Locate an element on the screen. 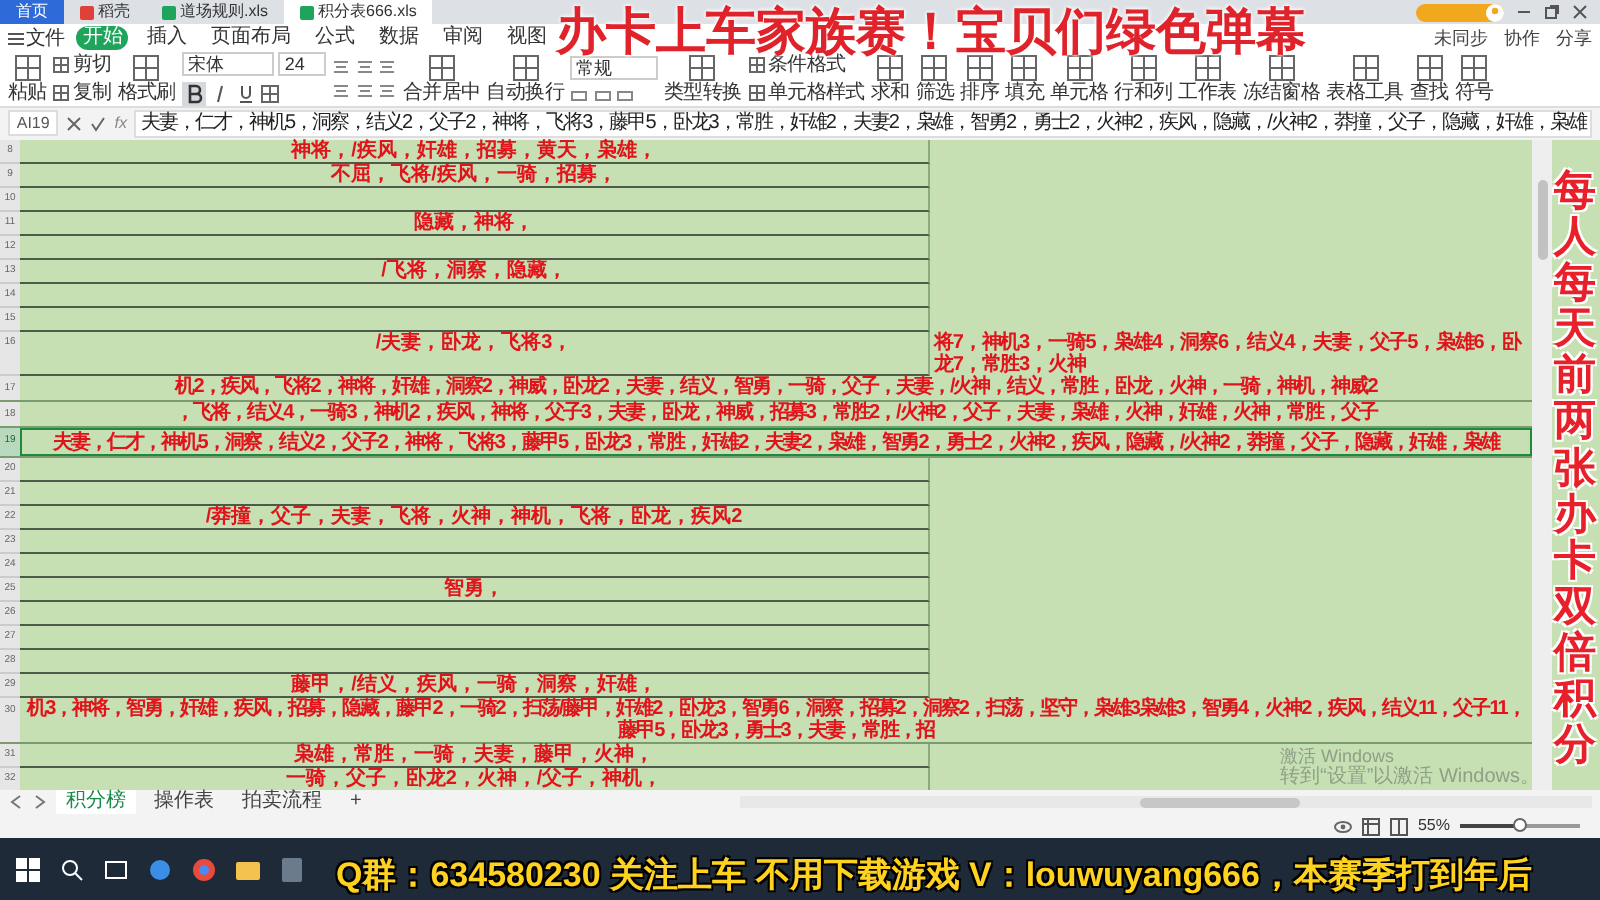 This screenshot has height=900, width=1600. ribbon-button: 表格工具 is located at coordinates (1365, 79).